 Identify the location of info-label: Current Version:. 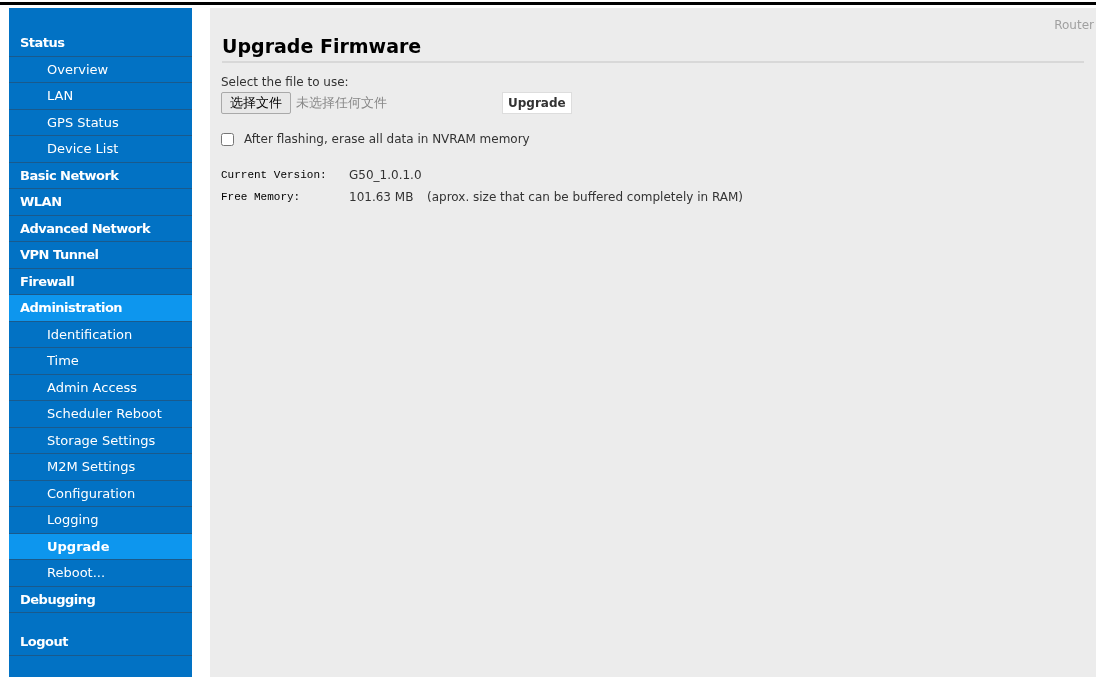
(274, 175).